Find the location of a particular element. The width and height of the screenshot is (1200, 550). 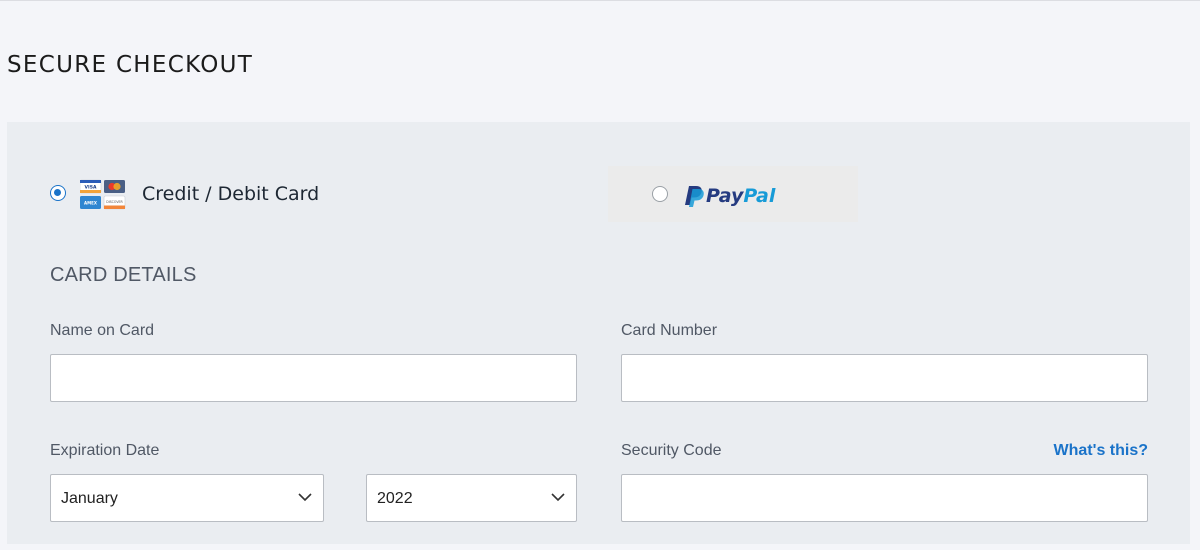

svg-text: VISA is located at coordinates (91, 188).